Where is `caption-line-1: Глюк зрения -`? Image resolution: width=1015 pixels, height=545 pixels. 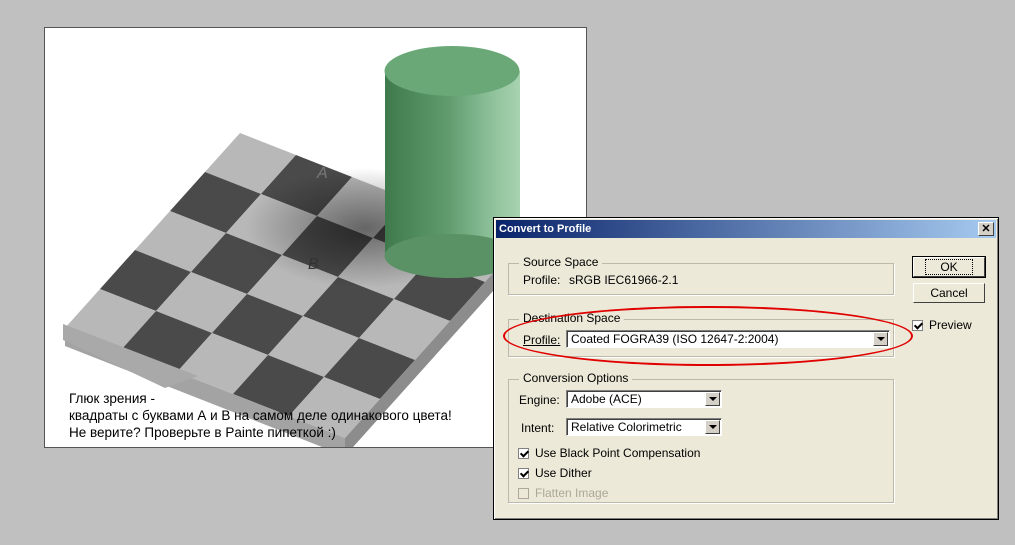
caption-line-1: Глюк зрения - is located at coordinates (112, 398).